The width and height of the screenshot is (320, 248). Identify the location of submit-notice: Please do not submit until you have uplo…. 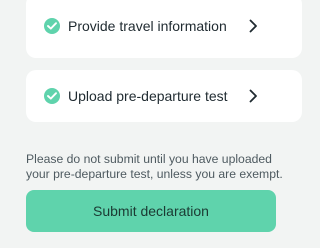
(161, 167).